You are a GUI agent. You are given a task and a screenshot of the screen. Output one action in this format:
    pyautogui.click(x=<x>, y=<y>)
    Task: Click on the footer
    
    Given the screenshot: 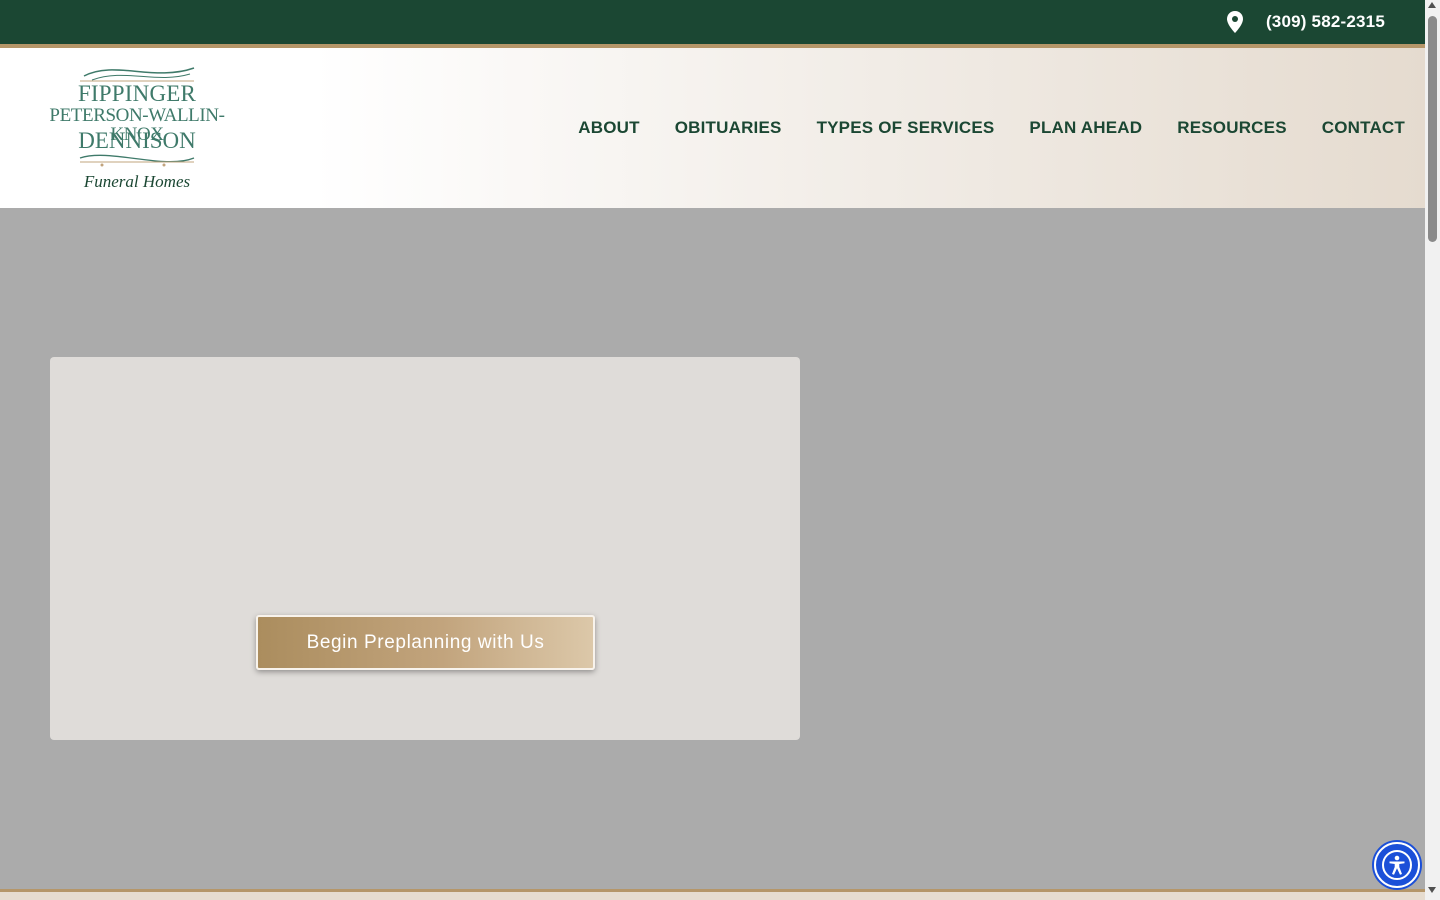 What is the action you would take?
    pyautogui.click(x=712, y=896)
    